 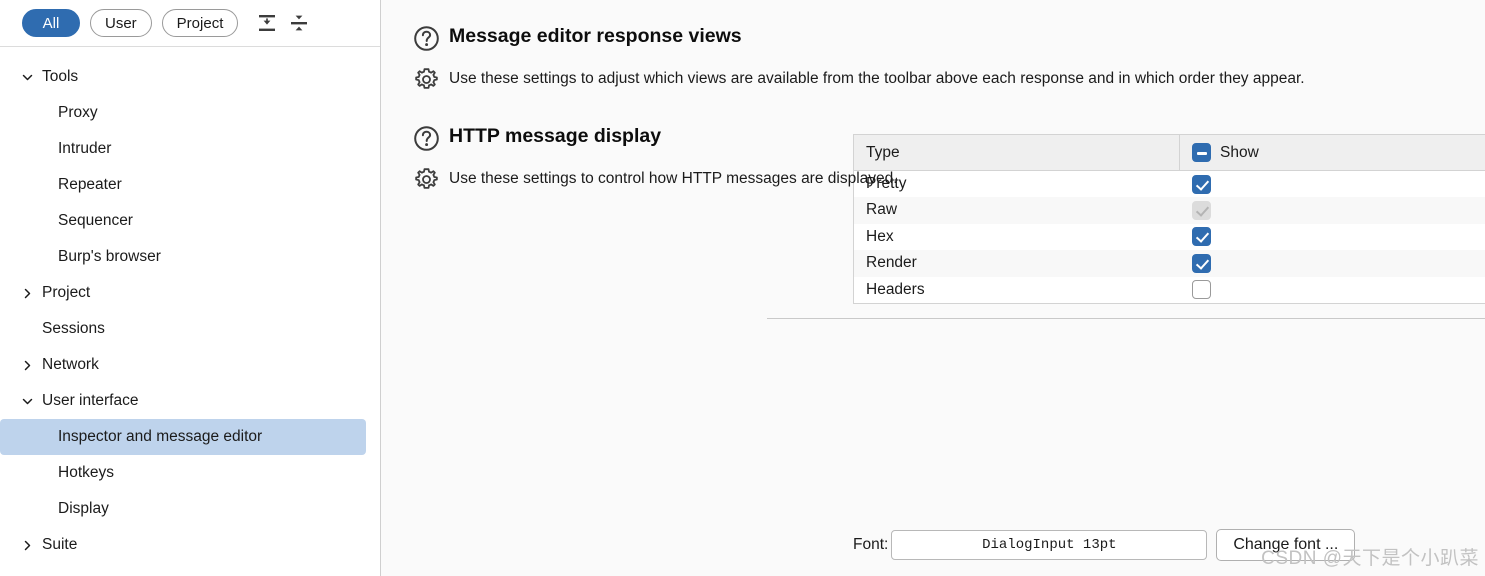 I want to click on table-row: Raw, so click(x=1169, y=210).